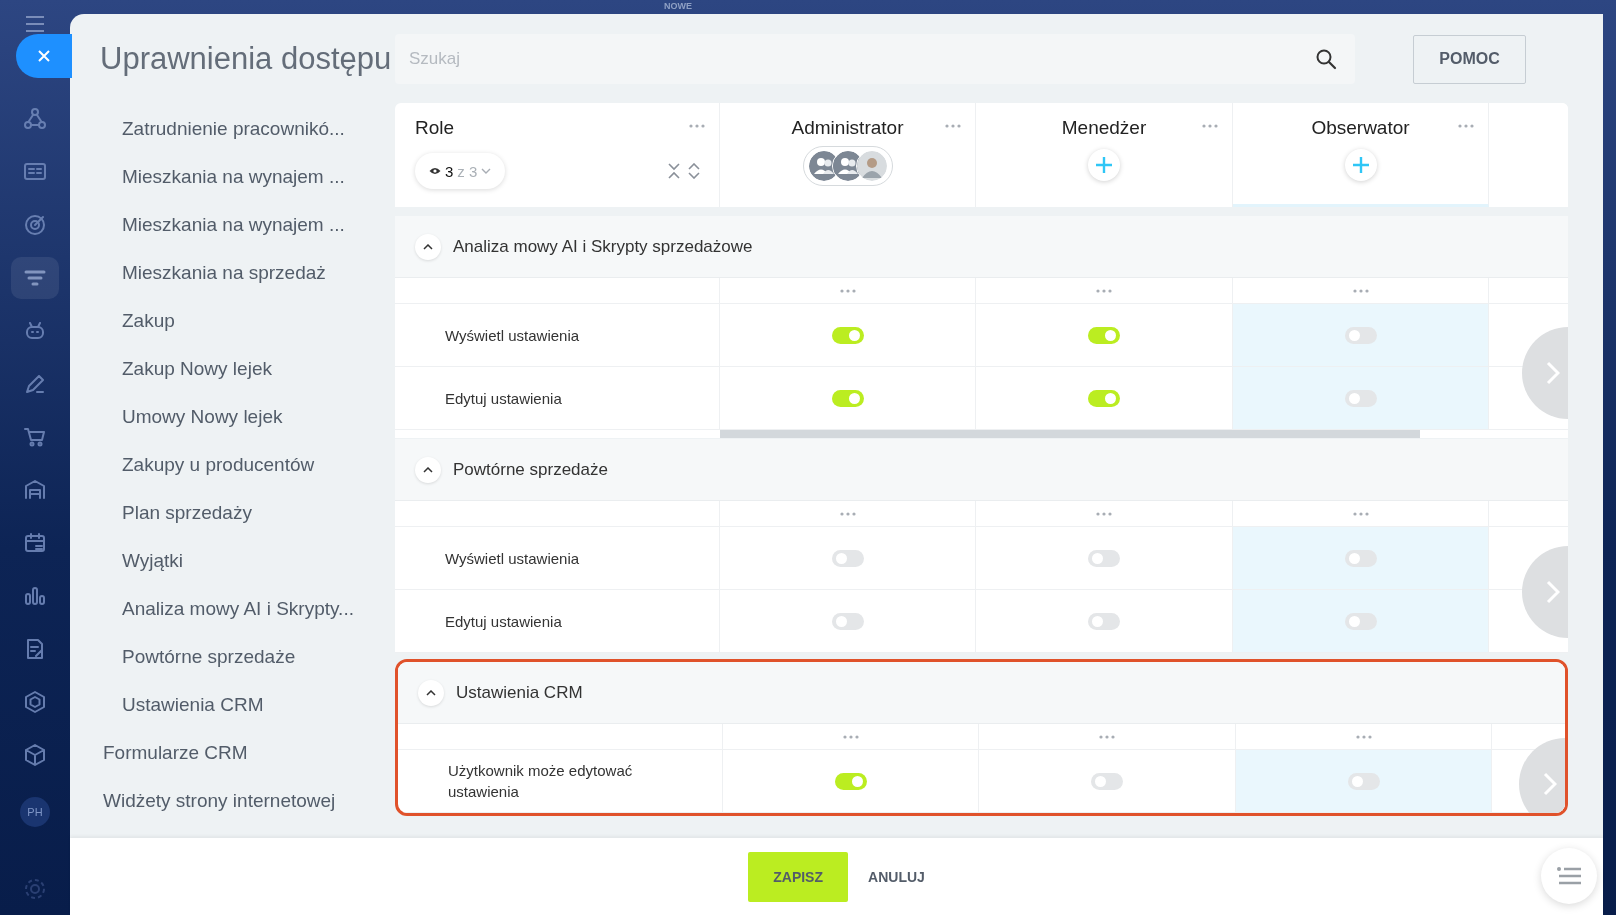  What do you see at coordinates (435, 171) in the screenshot?
I see `eye-icon` at bounding box center [435, 171].